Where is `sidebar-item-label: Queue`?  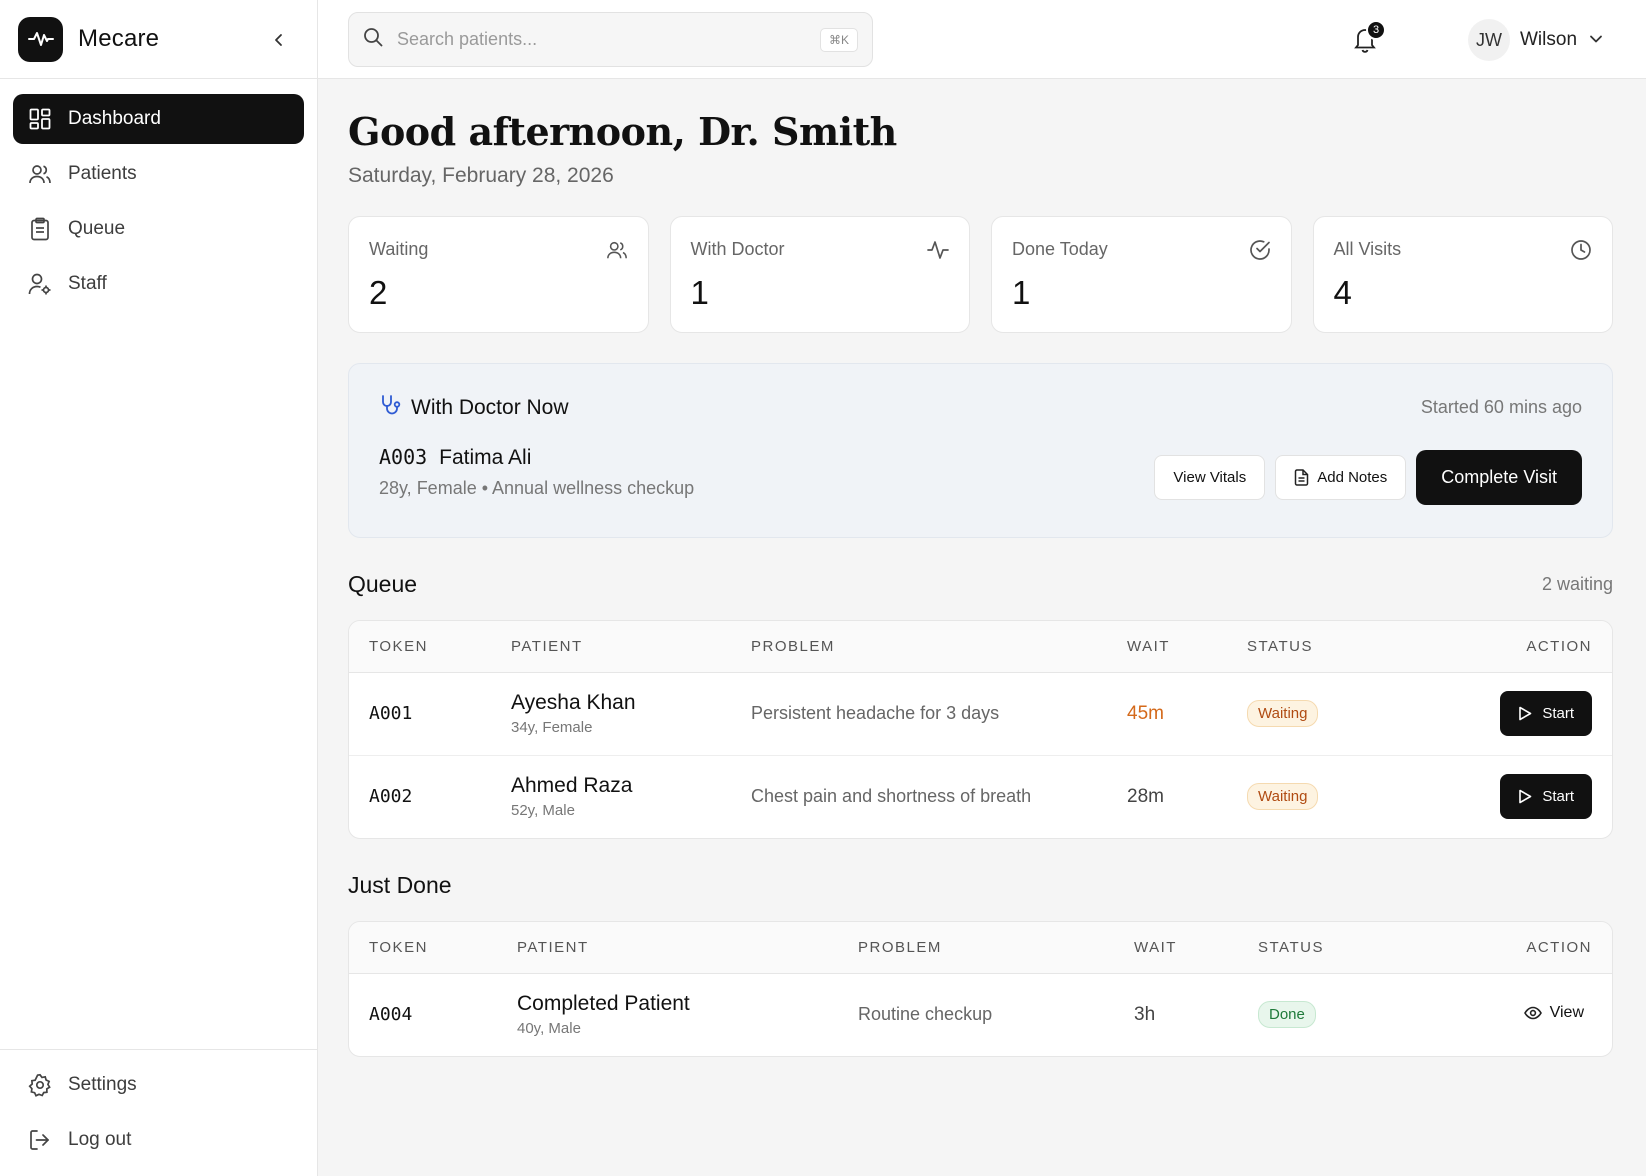
sidebar-item-label: Queue is located at coordinates (97, 228).